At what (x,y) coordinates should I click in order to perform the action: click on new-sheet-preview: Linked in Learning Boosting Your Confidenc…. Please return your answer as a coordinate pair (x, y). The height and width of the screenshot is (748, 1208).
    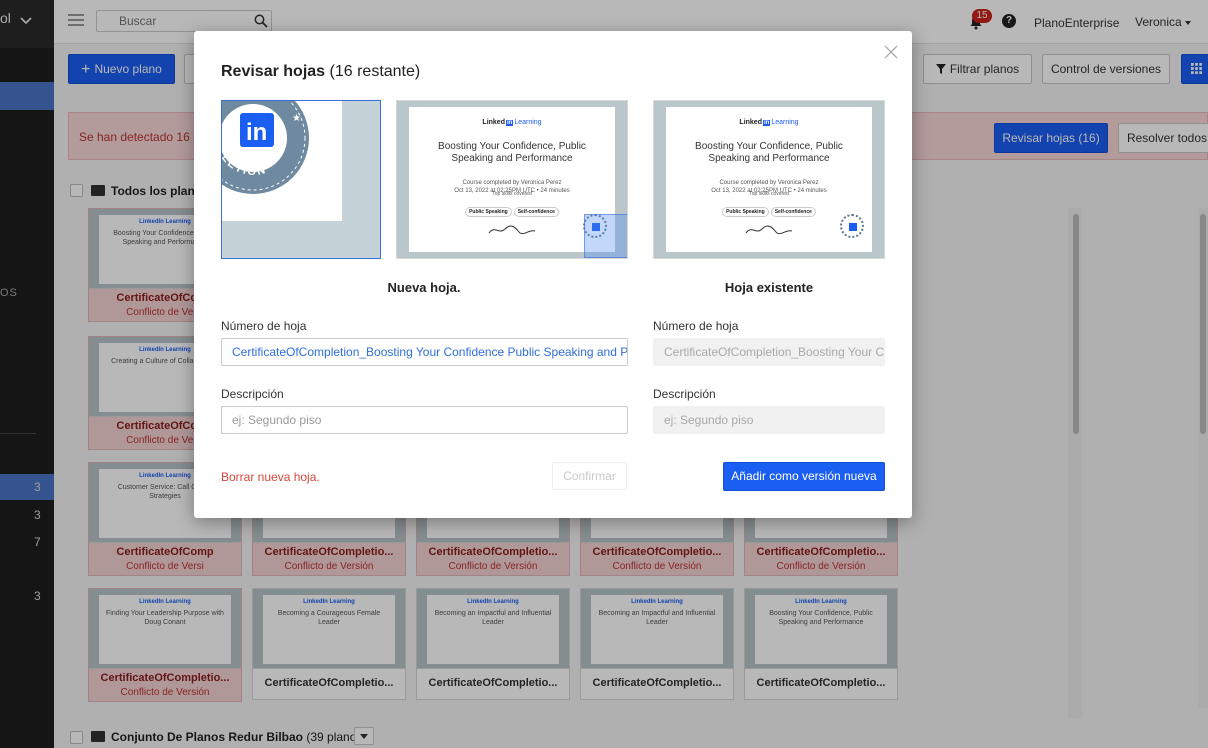
    Looking at the image, I should click on (512, 179).